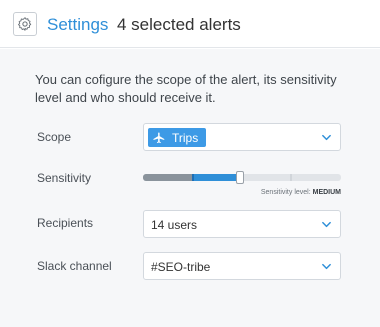 This screenshot has height=327, width=380. I want to click on sensitivity-slider-fill, so click(216, 177).